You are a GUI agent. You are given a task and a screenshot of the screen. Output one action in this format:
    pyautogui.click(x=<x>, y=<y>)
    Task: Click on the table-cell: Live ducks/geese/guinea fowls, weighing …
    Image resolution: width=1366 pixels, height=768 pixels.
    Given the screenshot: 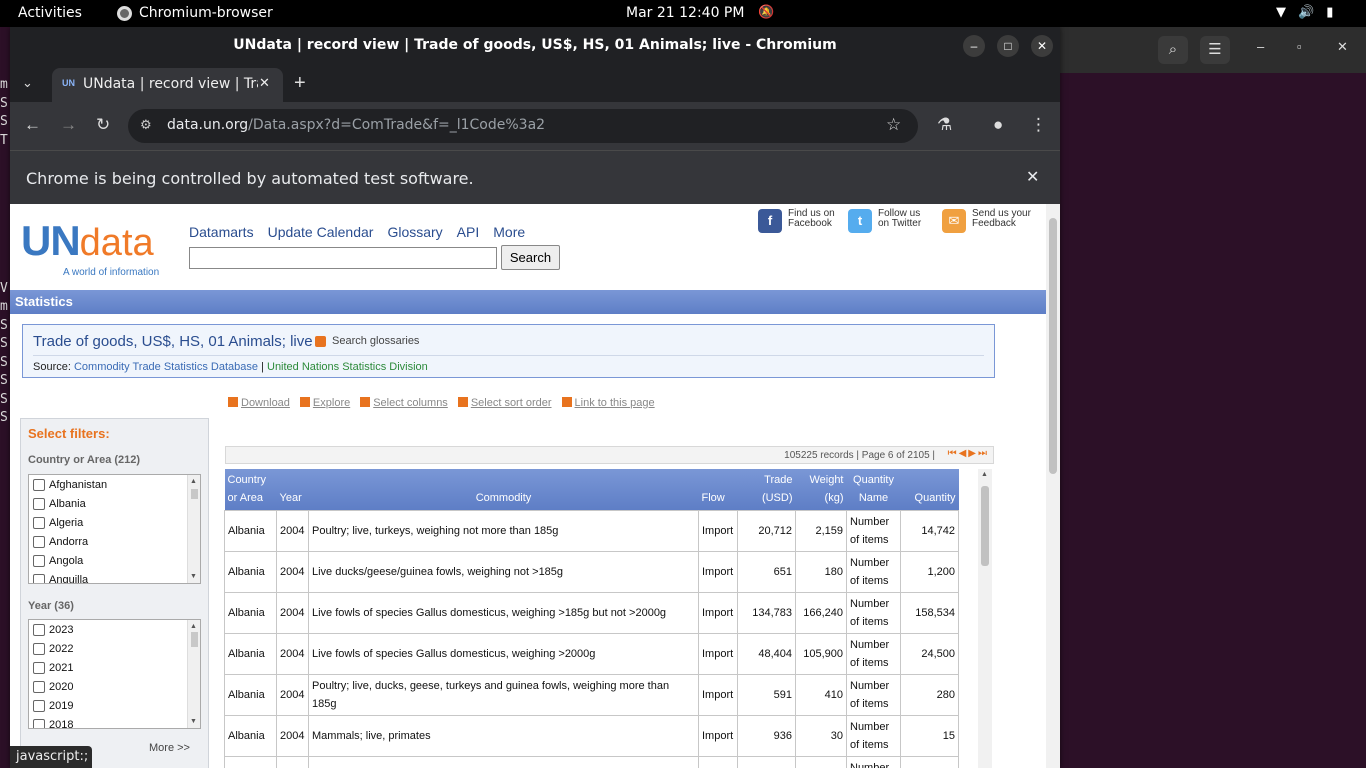 What is the action you would take?
    pyautogui.click(x=503, y=572)
    